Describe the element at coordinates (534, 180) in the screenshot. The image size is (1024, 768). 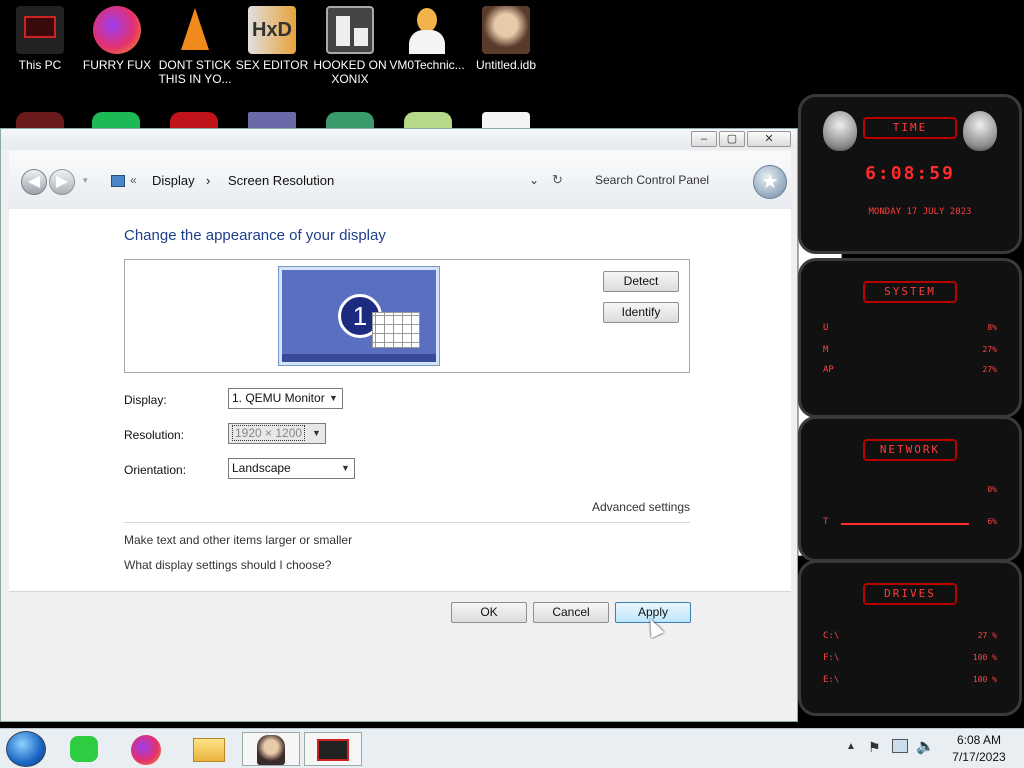
I see `address-dropdown-icon: ⌄` at that location.